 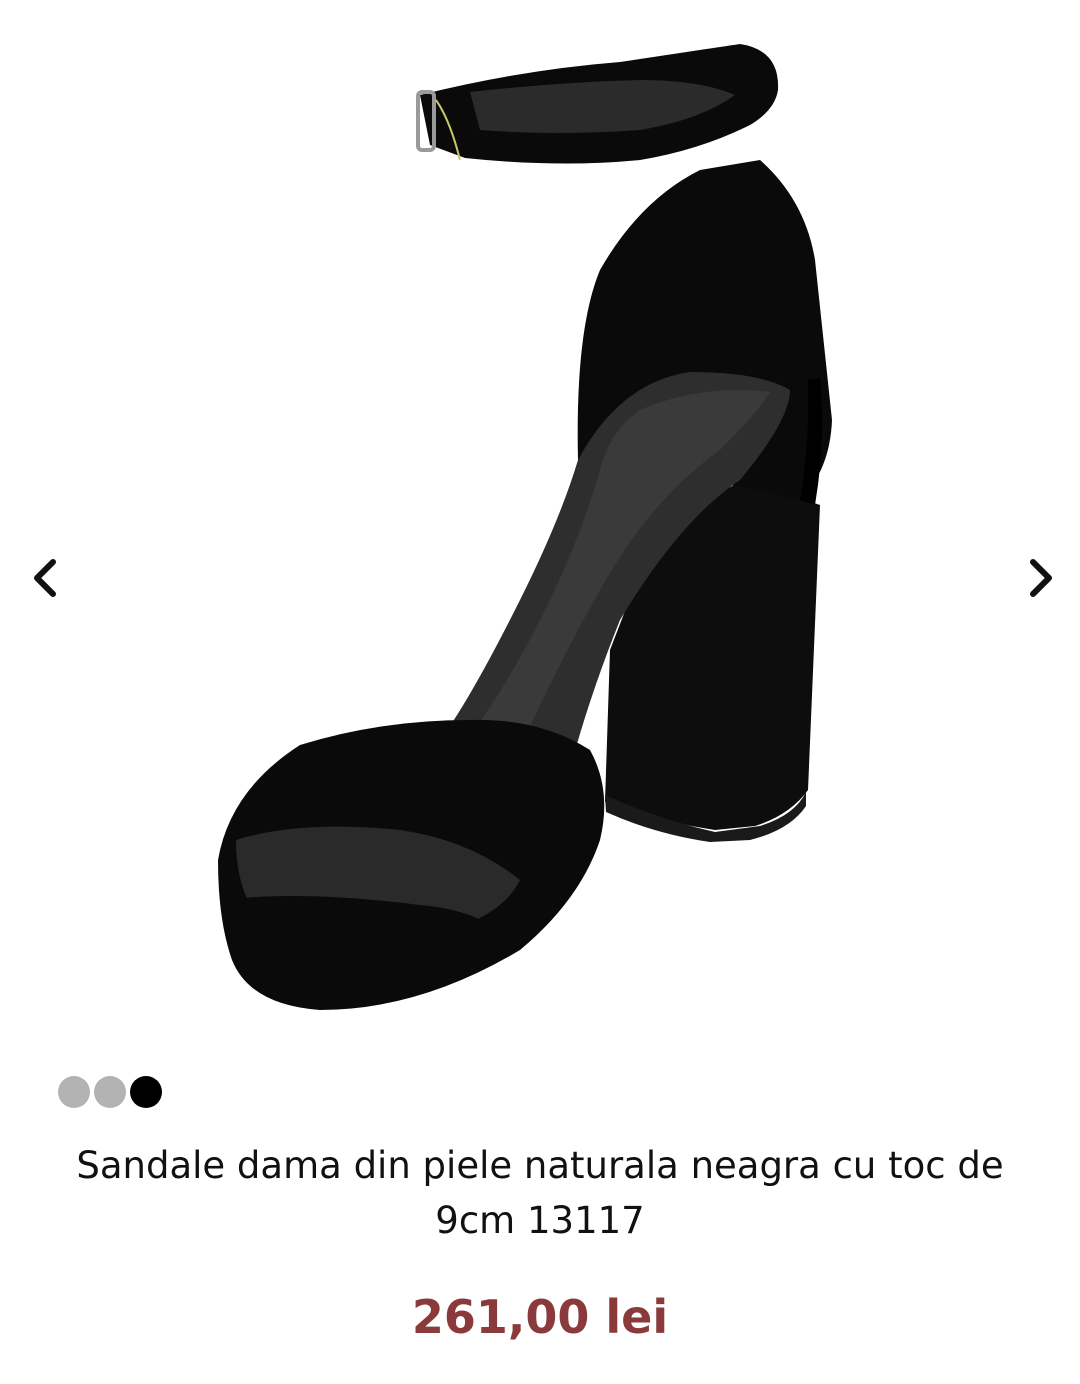 I want to click on product-price: 261,00 lei, so click(x=540, y=1317).